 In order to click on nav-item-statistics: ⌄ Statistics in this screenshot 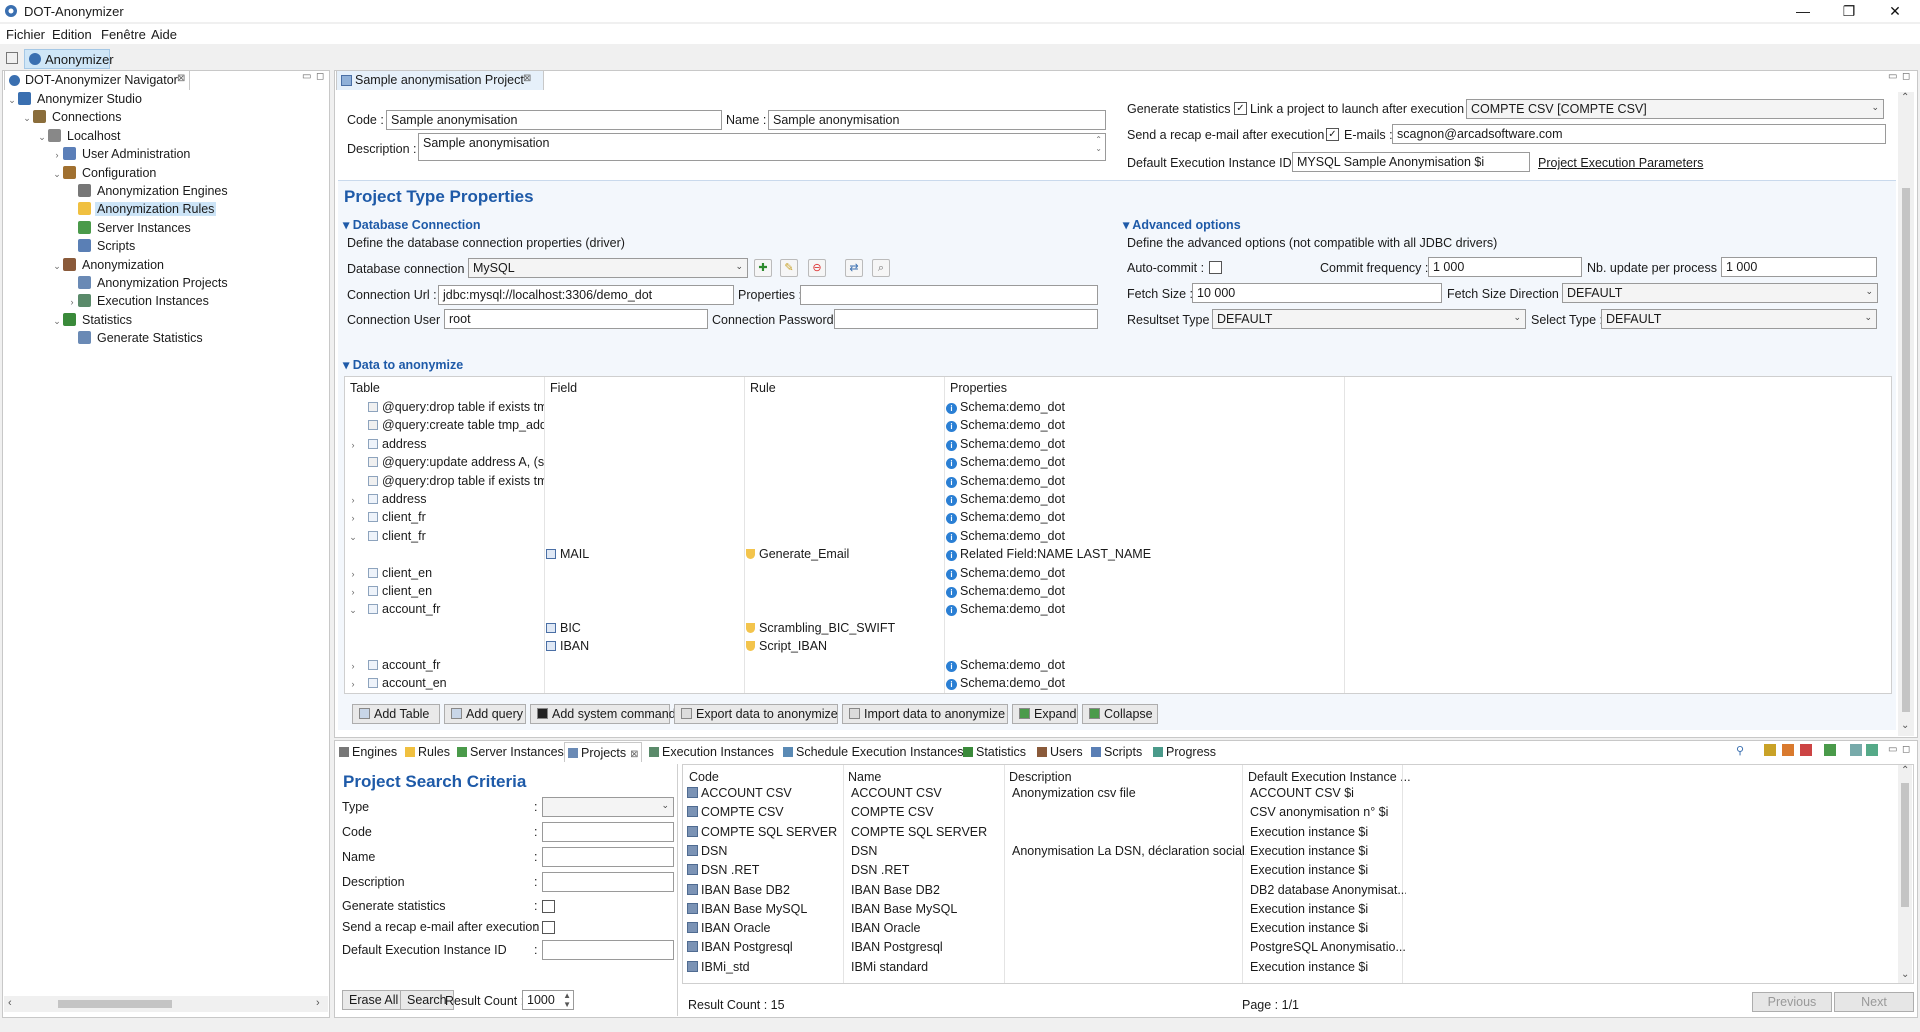, I will do `click(92, 321)`.